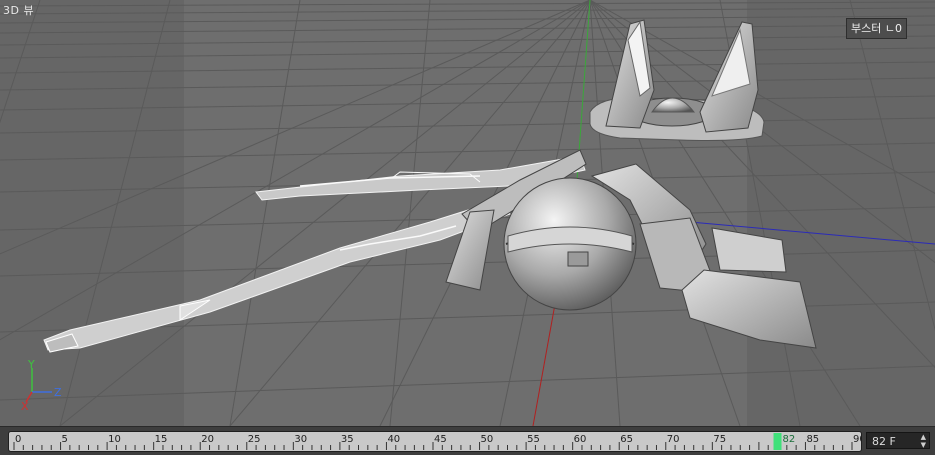 The height and width of the screenshot is (455, 935). Describe the element at coordinates (18, 439) in the screenshot. I see `tick-label: 0` at that location.